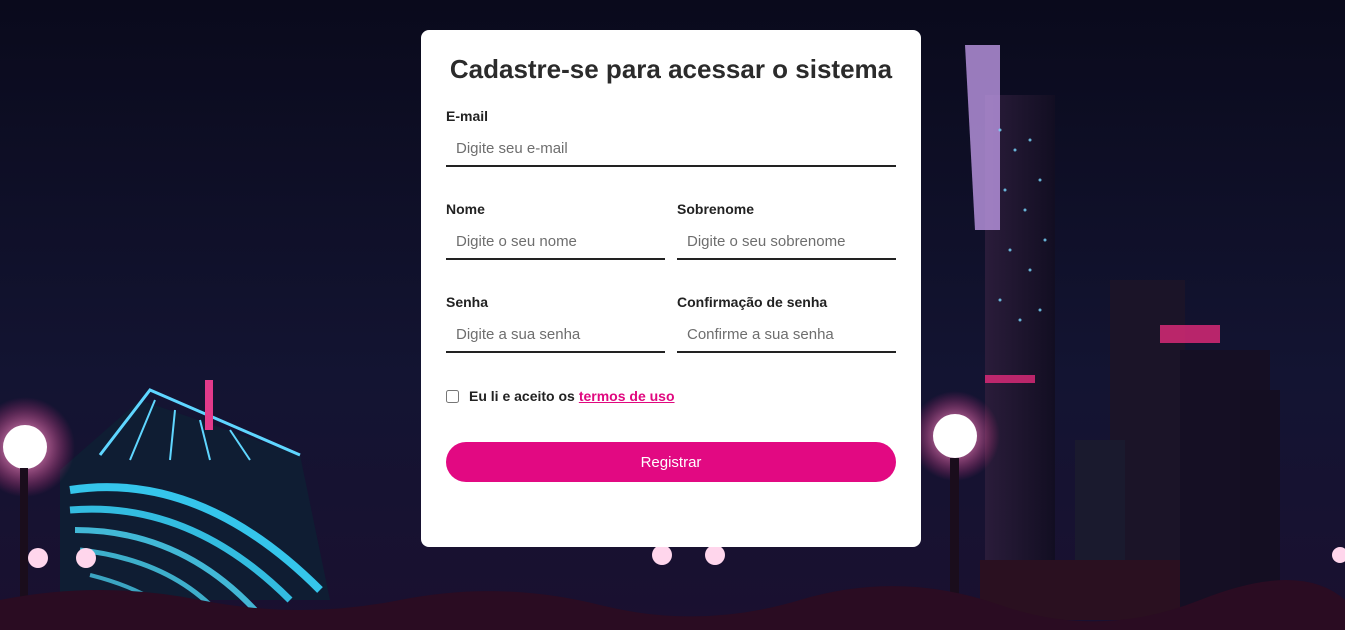  Describe the element at coordinates (671, 69) in the screenshot. I see `page-title: Cadastre-se para acessar o sistema` at that location.